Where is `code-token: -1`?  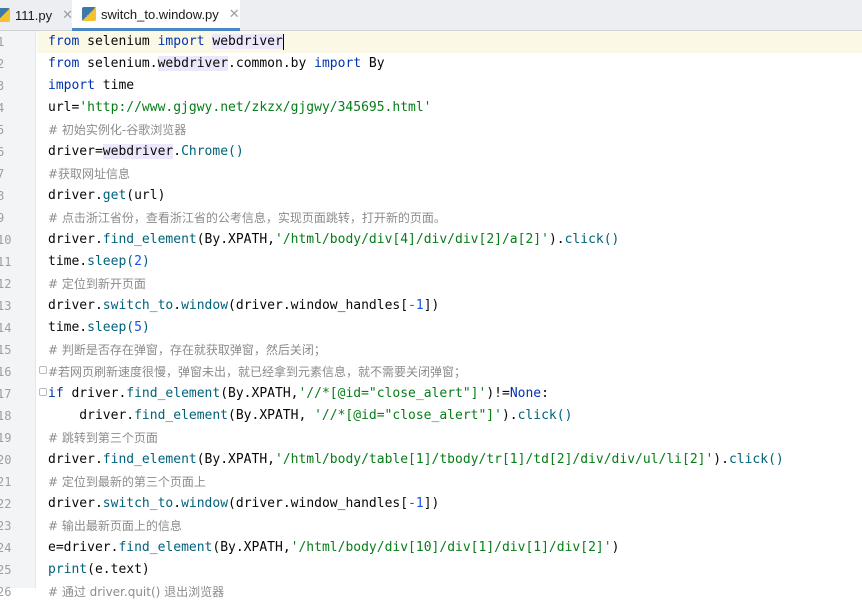
code-token: -1 is located at coordinates (416, 503).